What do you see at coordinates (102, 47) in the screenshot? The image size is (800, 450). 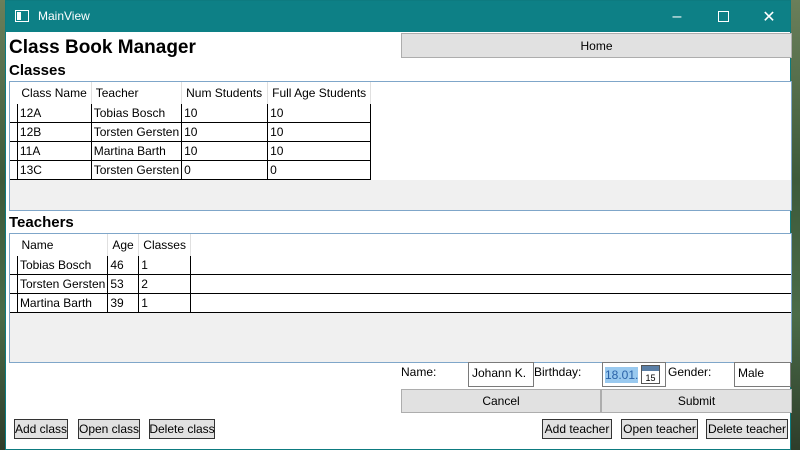 I see `page-title: Class Book Manager` at bounding box center [102, 47].